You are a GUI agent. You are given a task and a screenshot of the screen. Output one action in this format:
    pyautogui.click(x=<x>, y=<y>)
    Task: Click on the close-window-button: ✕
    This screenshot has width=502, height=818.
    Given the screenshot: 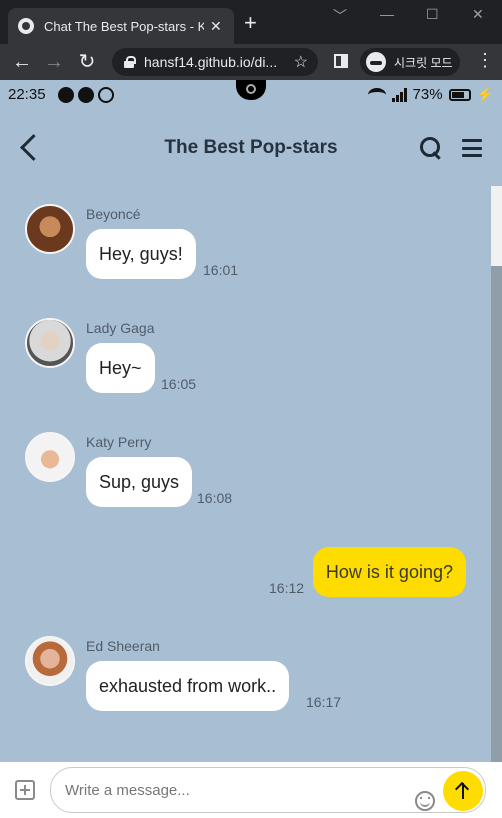 What is the action you would take?
    pyautogui.click(x=478, y=14)
    